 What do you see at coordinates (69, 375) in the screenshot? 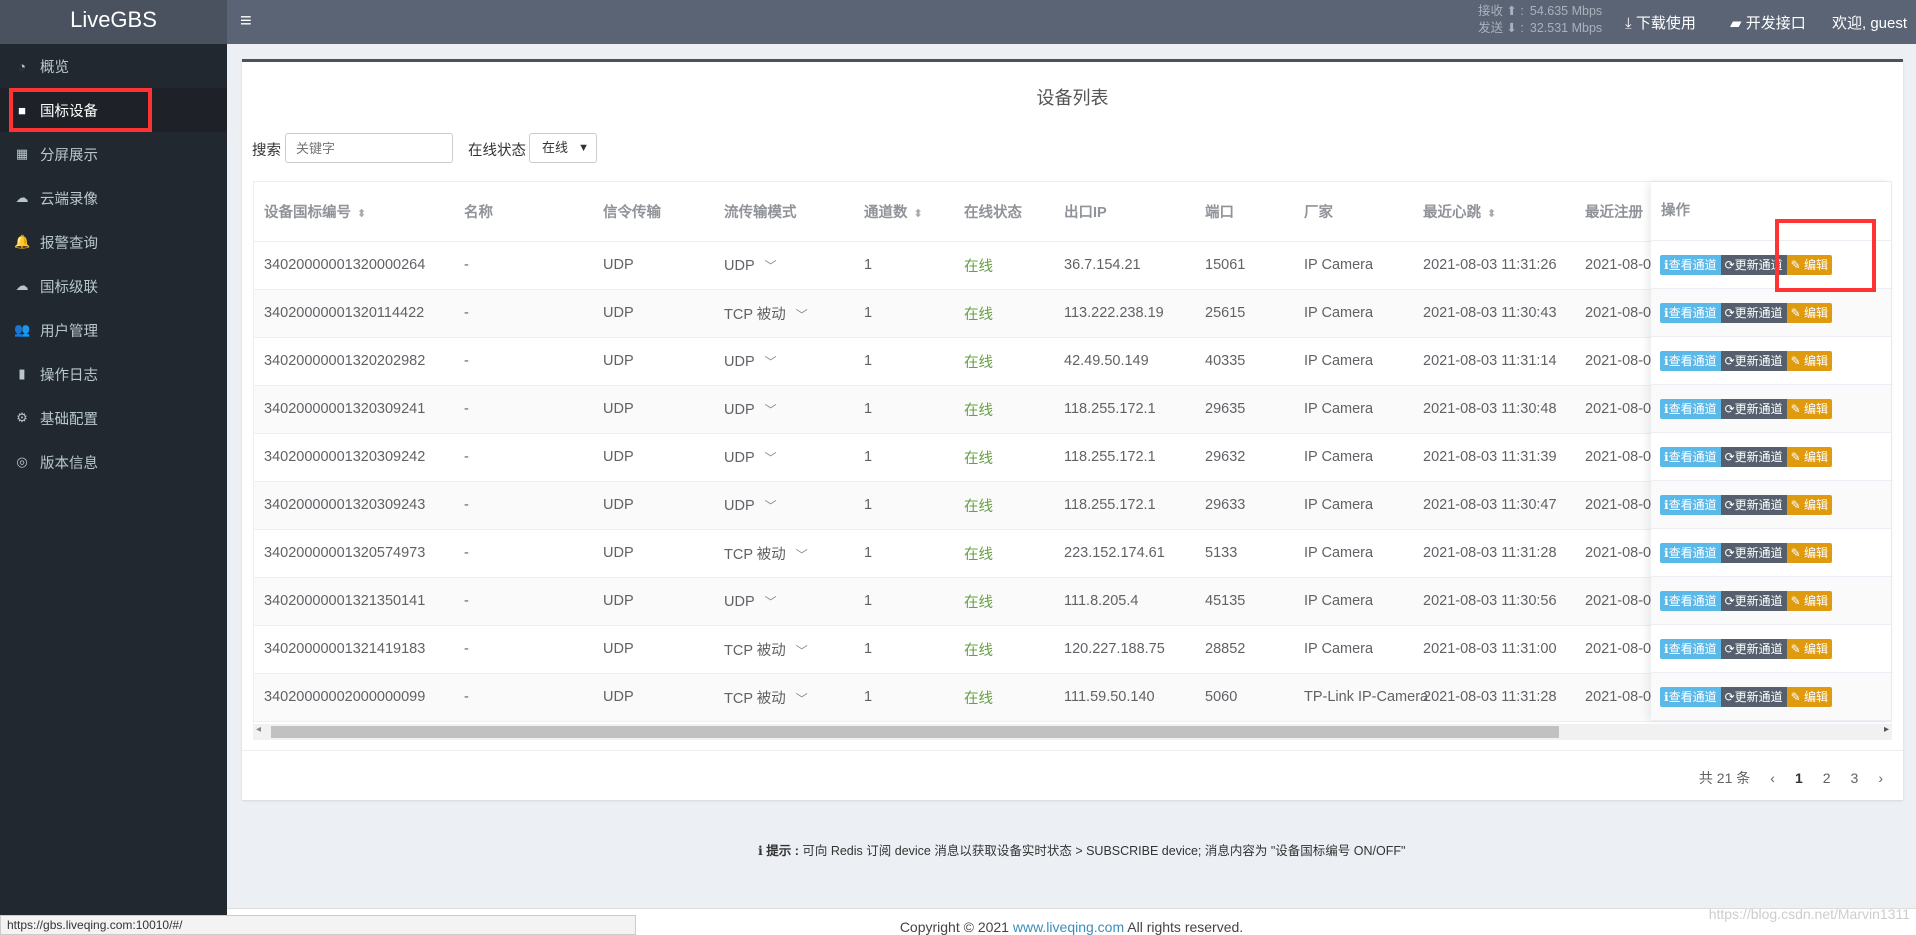
I see `sidebar-item-label: 操作日志` at bounding box center [69, 375].